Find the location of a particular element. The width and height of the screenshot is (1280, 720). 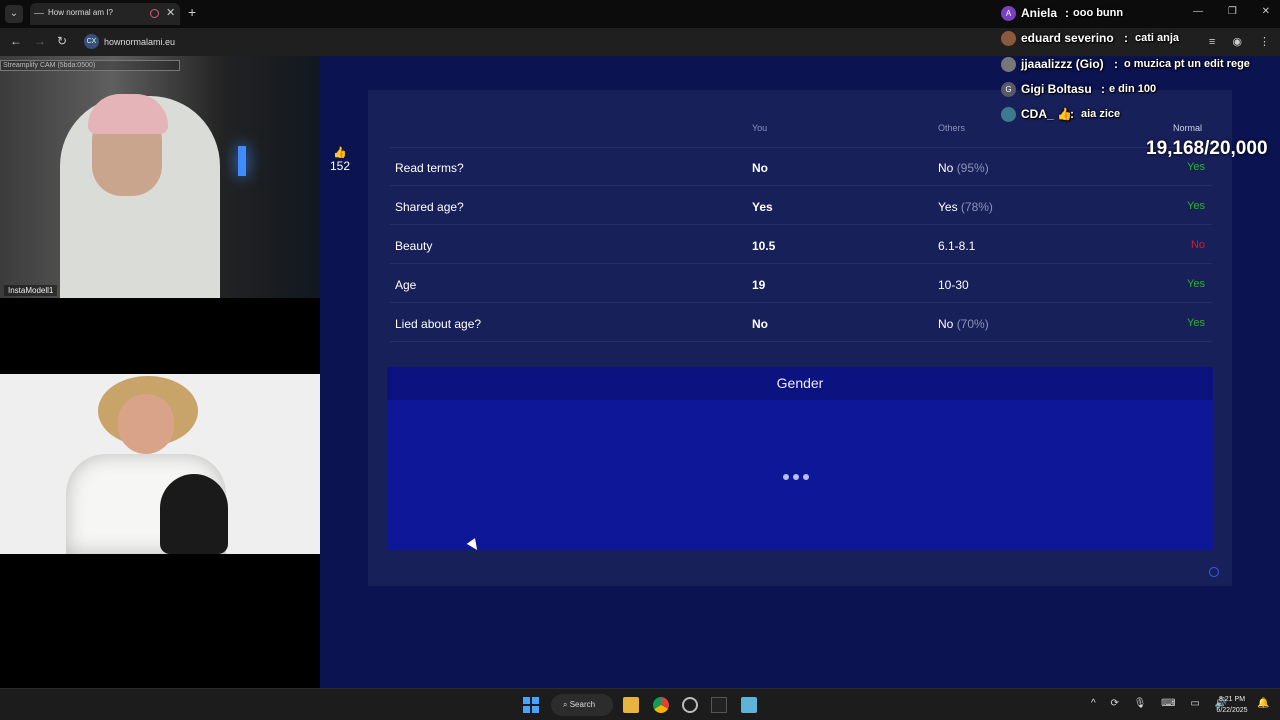

row-you: 19 is located at coordinates (759, 285).